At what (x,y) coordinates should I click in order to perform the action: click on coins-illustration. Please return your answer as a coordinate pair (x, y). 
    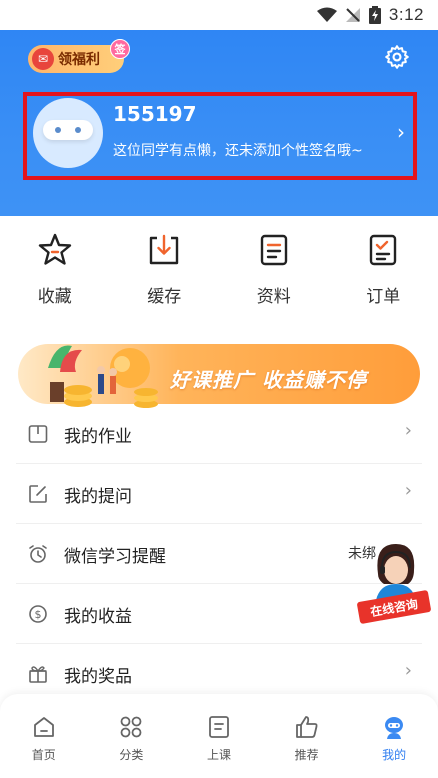
    Looking at the image, I should click on (103, 376).